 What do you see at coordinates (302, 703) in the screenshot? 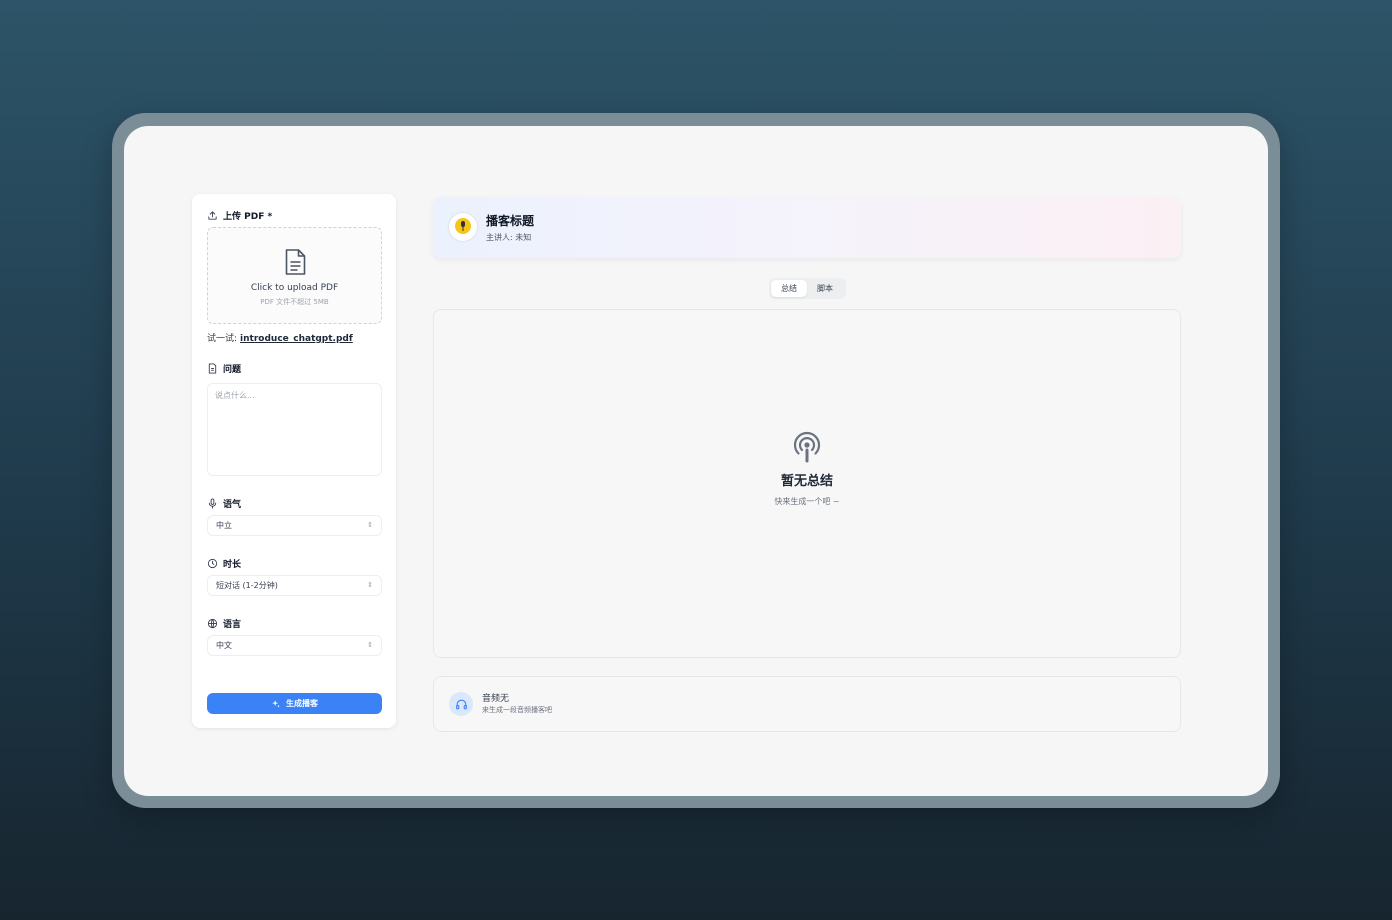
I see `generate-button-label: 生成播客` at bounding box center [302, 703].